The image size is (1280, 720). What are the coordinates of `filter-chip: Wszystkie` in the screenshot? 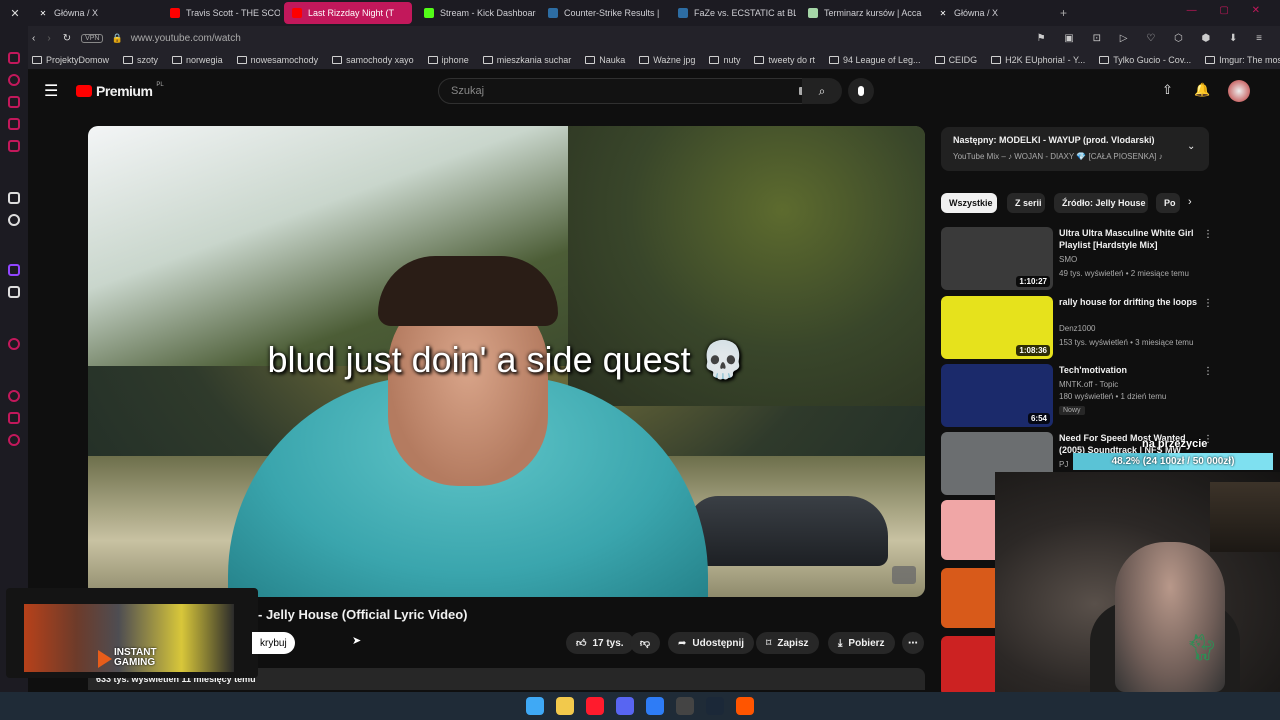 It's located at (969, 203).